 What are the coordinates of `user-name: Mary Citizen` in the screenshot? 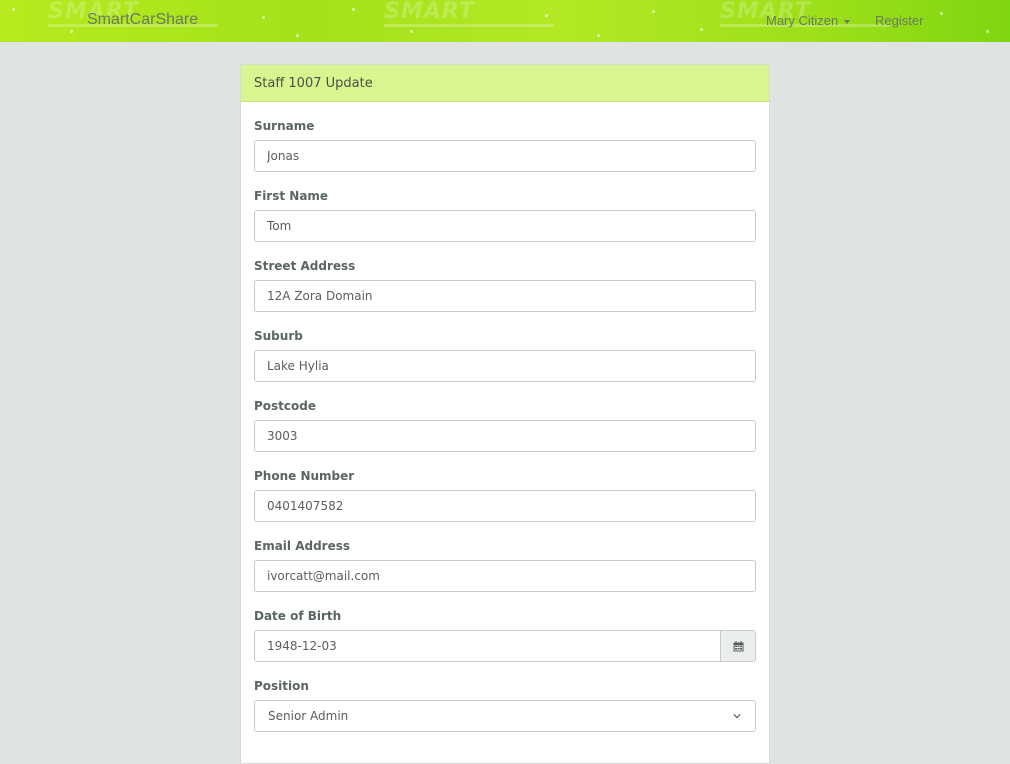 It's located at (802, 20).